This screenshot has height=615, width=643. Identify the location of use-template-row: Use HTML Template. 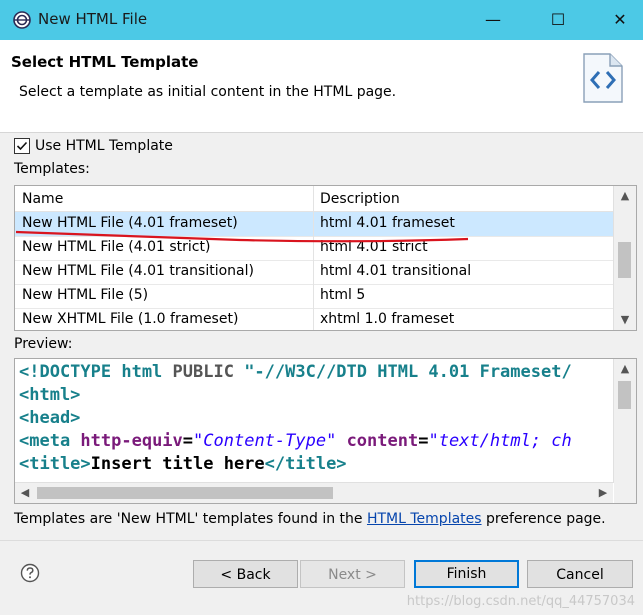
(93, 146).